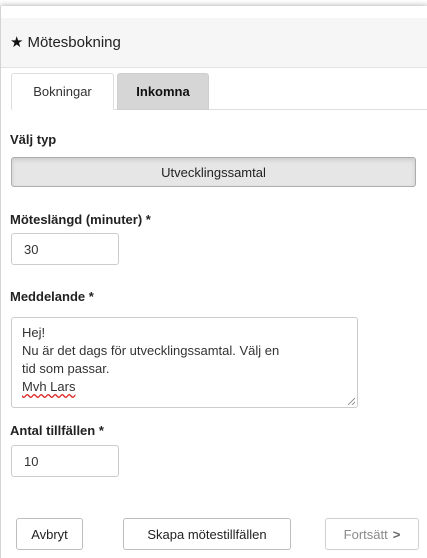  What do you see at coordinates (207, 534) in the screenshot?
I see `create-meetings-button: Skapa mötestillfällen` at bounding box center [207, 534].